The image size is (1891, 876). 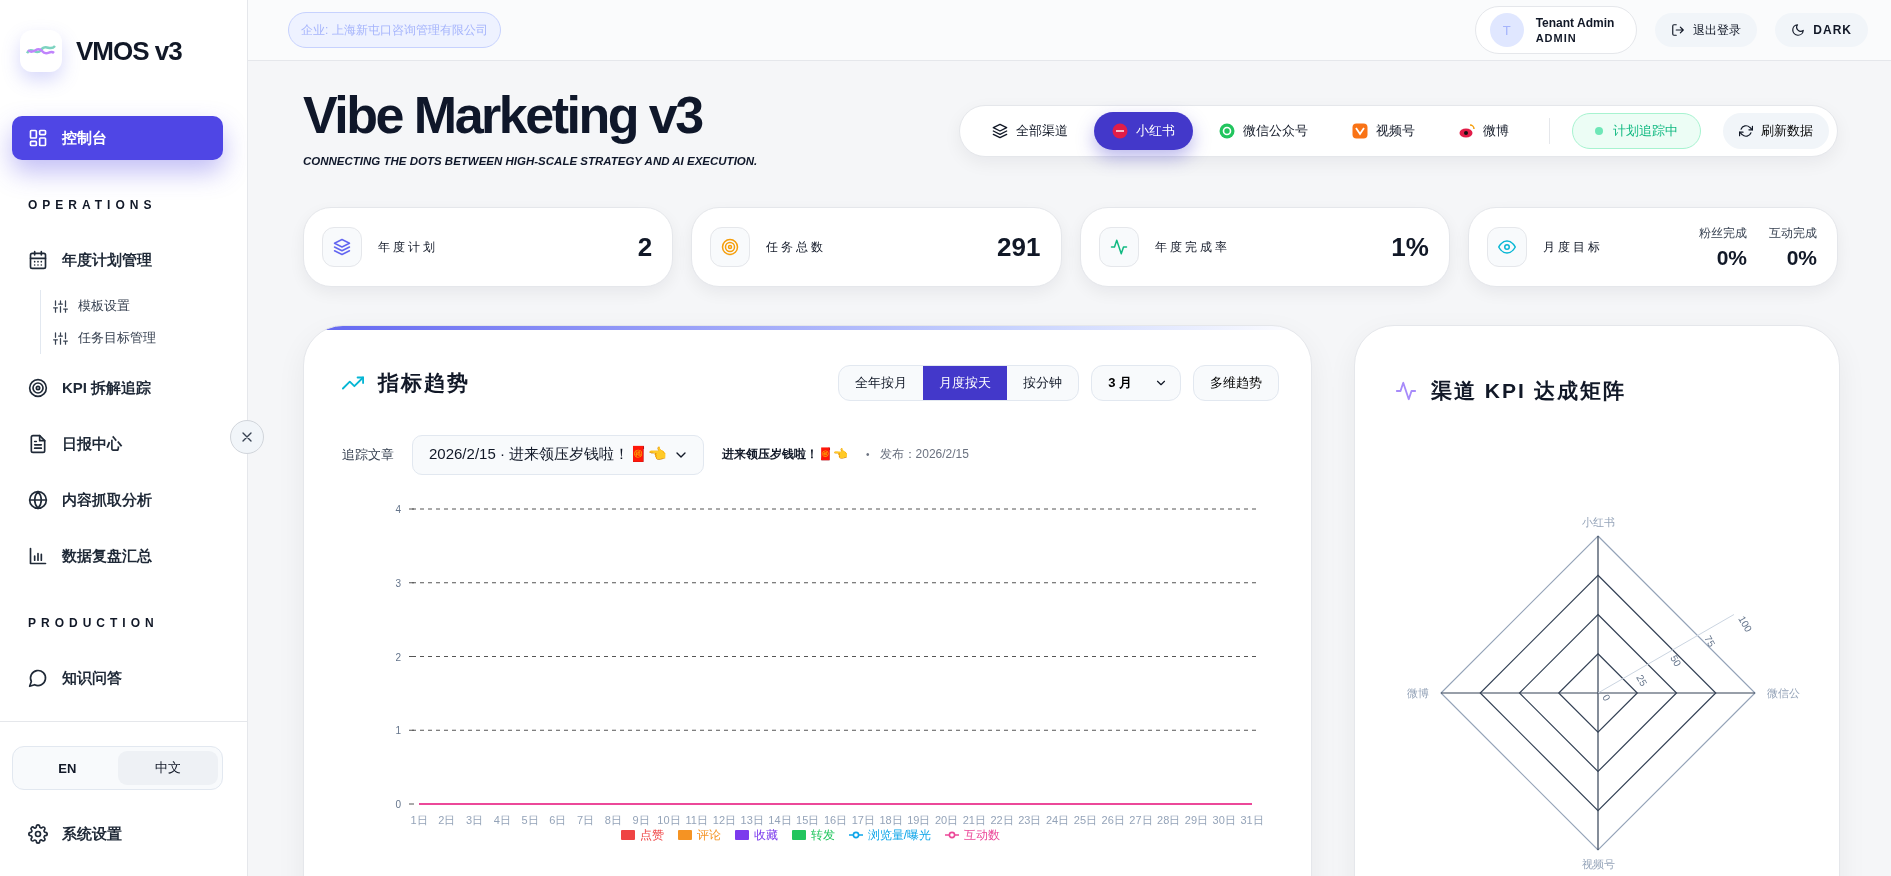 What do you see at coordinates (1528, 391) in the screenshot?
I see `card-title: 渠道 KPI 达成矩阵` at bounding box center [1528, 391].